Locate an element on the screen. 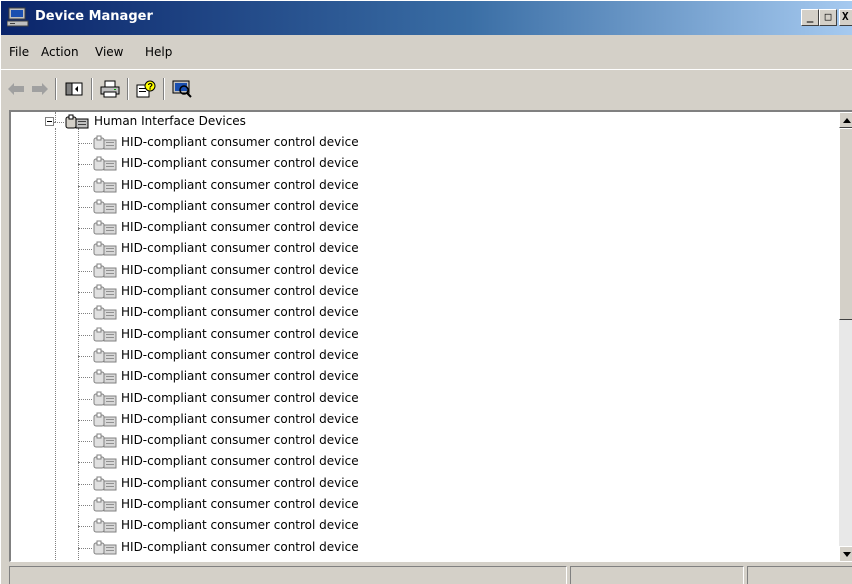 The height and width of the screenshot is (584, 852). forward-icon is located at coordinates (40, 89).